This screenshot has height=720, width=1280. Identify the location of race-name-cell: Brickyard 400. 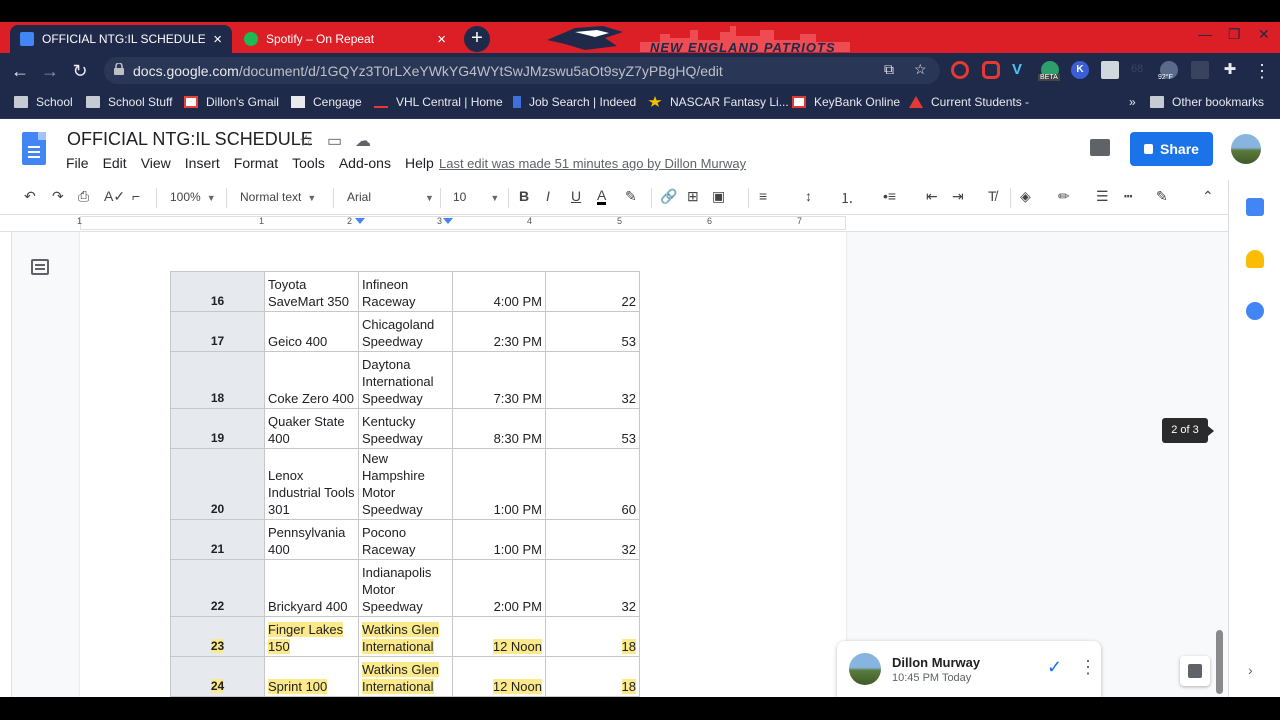
(311, 588).